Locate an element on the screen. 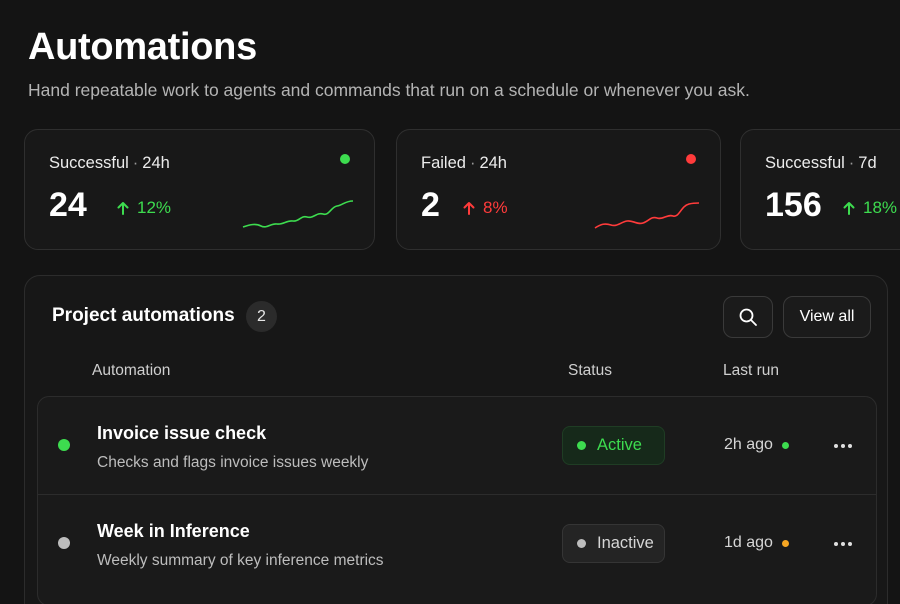 The height and width of the screenshot is (604, 900). stat-change: 18% is located at coordinates (869, 208).